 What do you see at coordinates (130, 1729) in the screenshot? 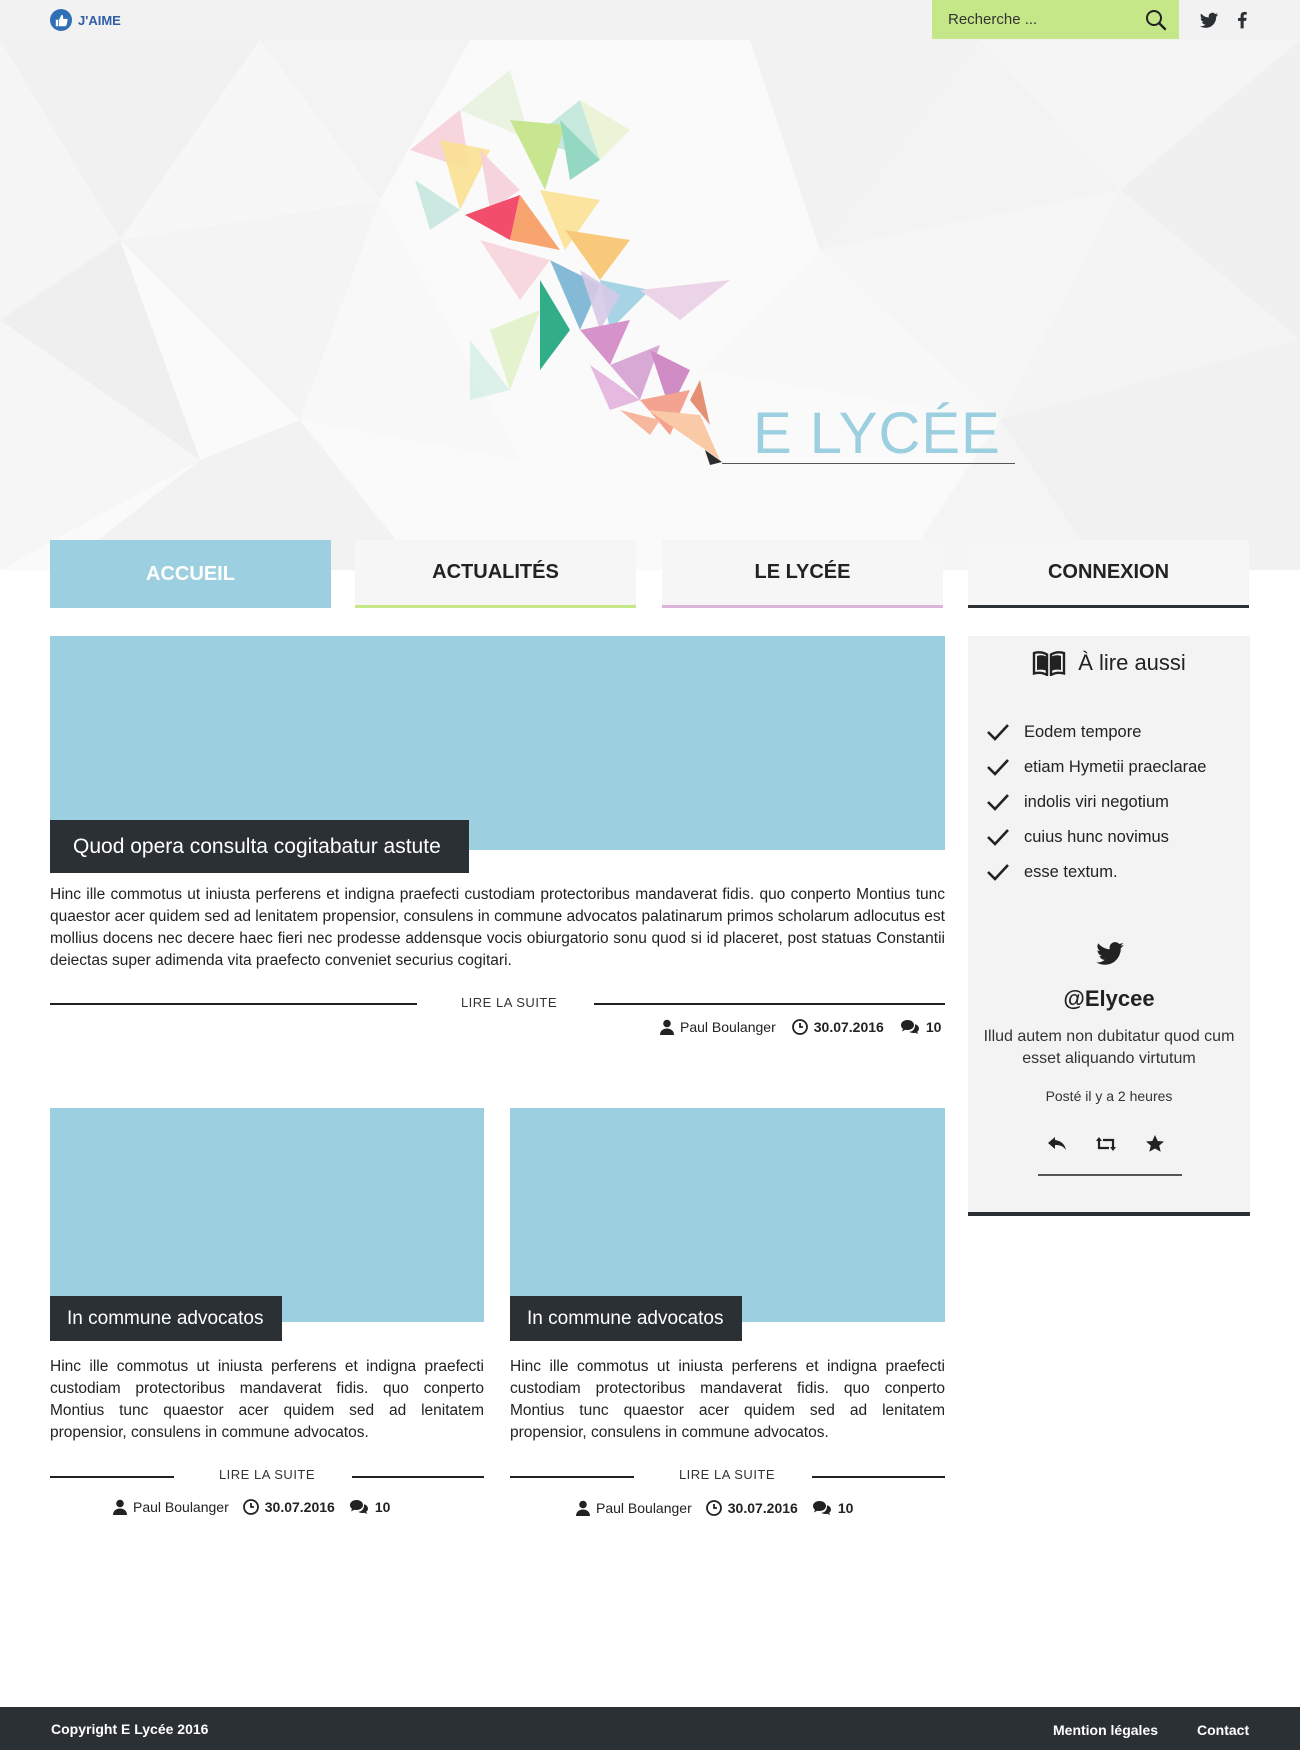
I see `copyright-text: Copyright E Lycée 2016` at bounding box center [130, 1729].